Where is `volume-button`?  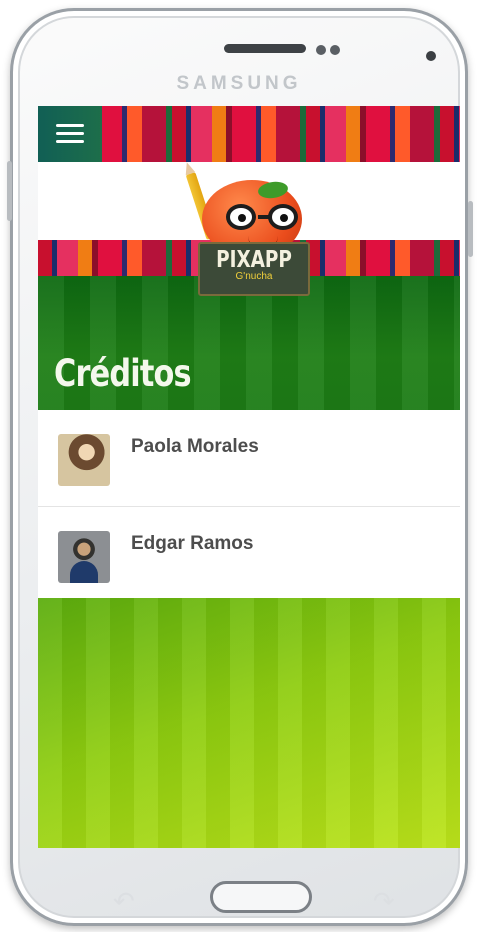
volume-button is located at coordinates (9, 191).